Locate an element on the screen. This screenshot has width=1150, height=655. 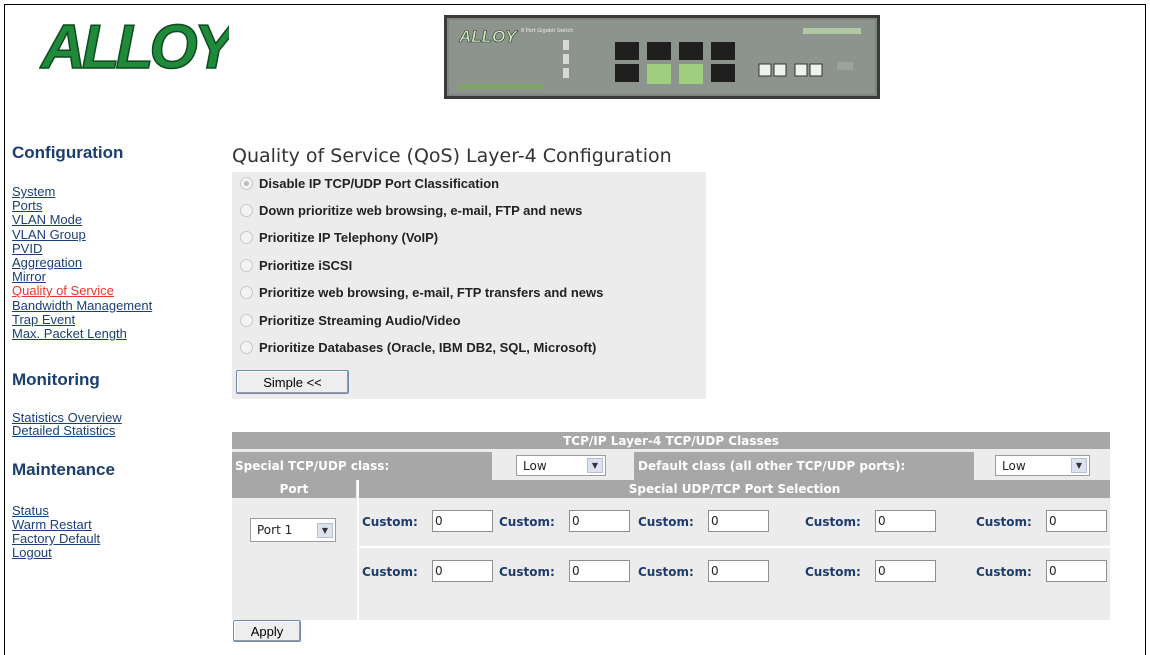
sidebar-link-logout: Logout is located at coordinates (32, 552).